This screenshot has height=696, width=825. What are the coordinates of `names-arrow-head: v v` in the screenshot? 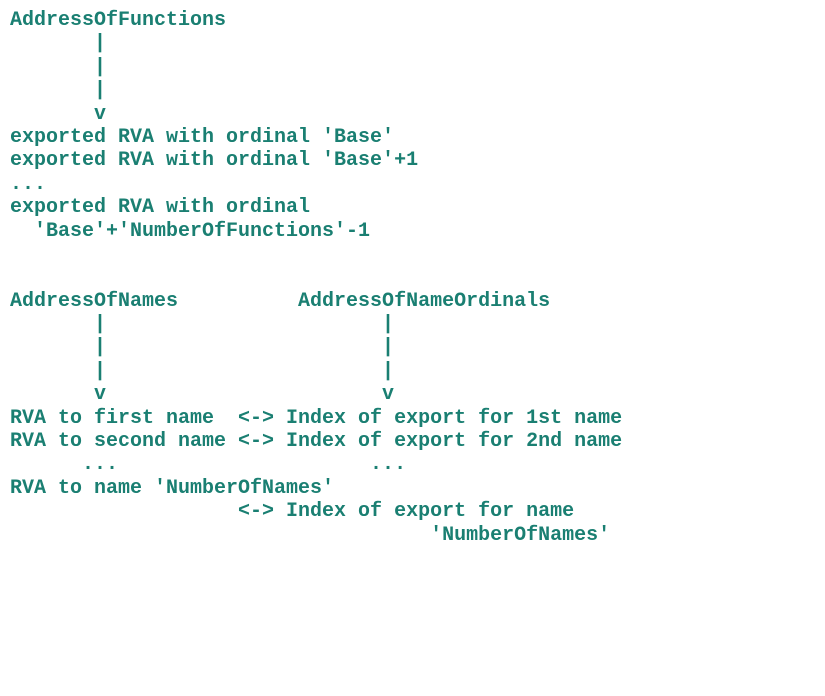 It's located at (202, 395).